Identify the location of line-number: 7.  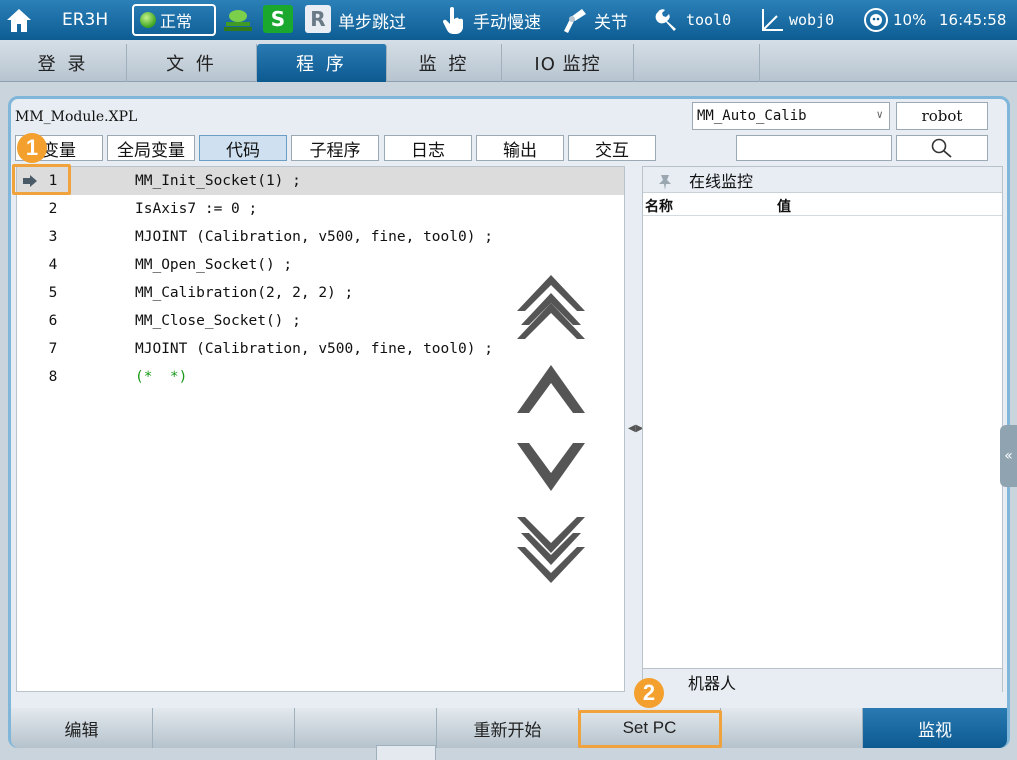
(53, 349).